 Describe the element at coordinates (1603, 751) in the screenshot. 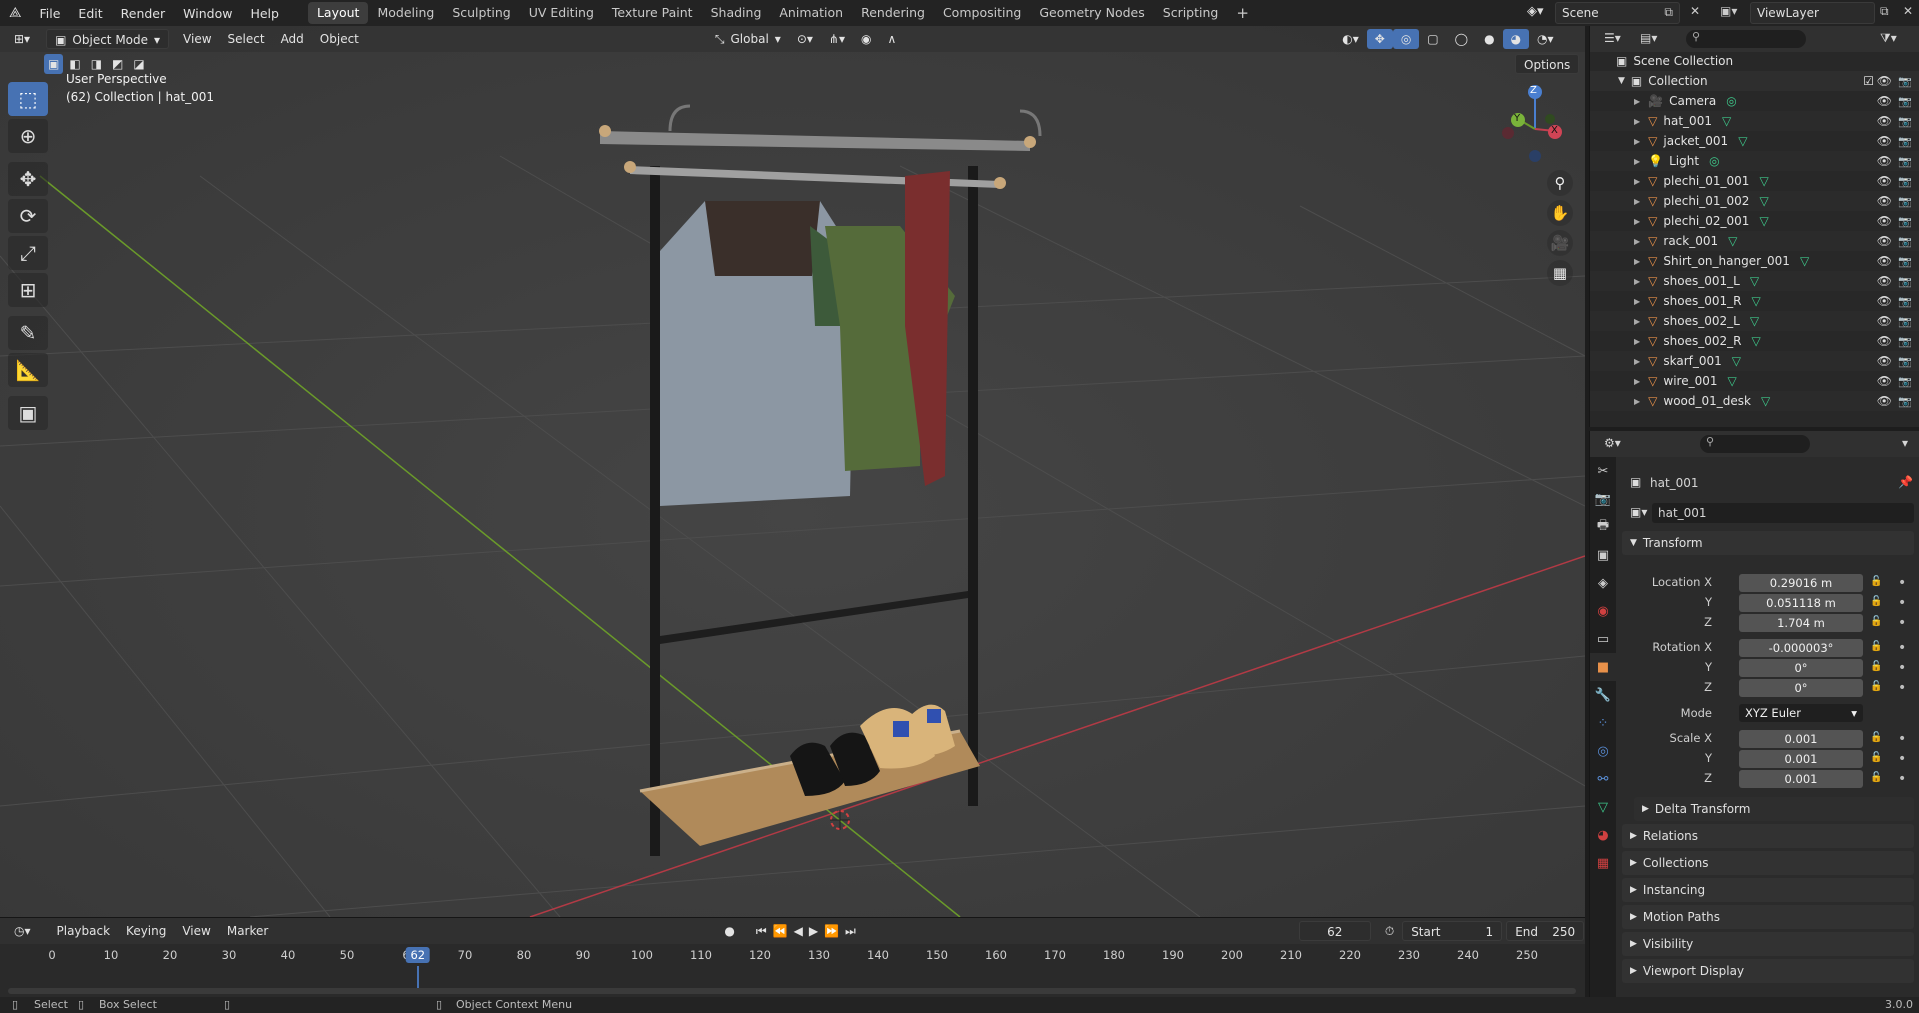

I see `physics-tab-icon: ◎` at that location.